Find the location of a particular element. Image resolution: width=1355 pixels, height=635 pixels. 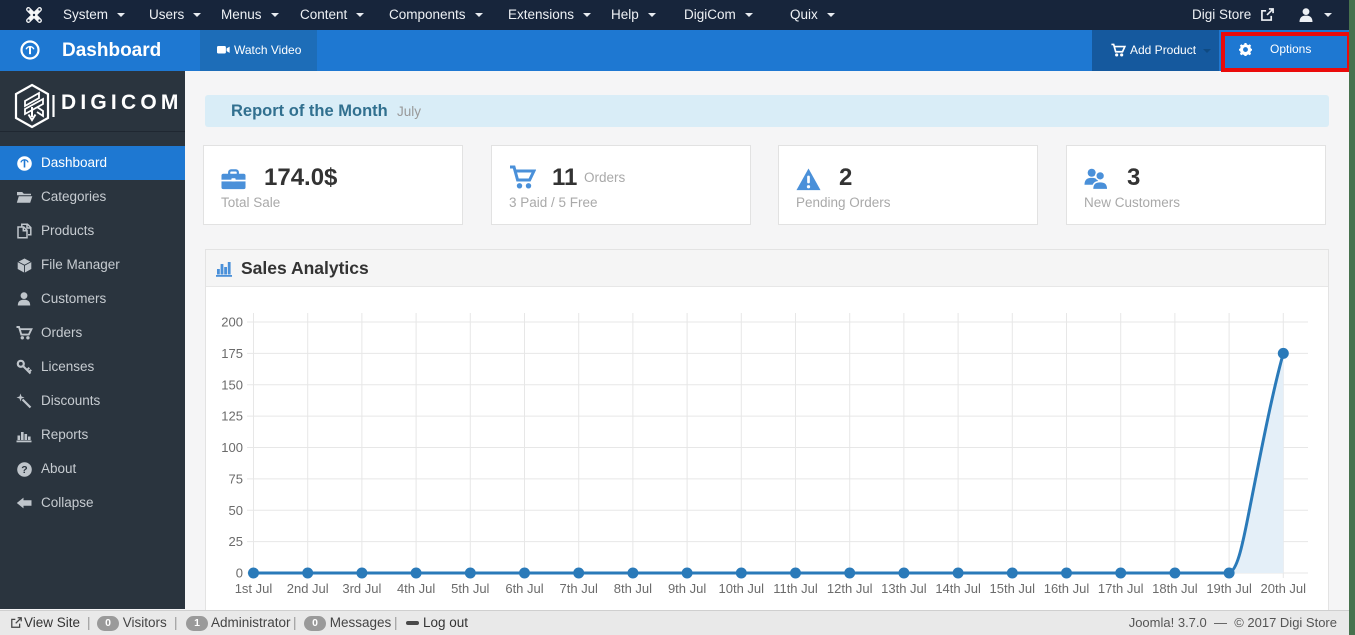

svg-text: 150 is located at coordinates (232, 384).